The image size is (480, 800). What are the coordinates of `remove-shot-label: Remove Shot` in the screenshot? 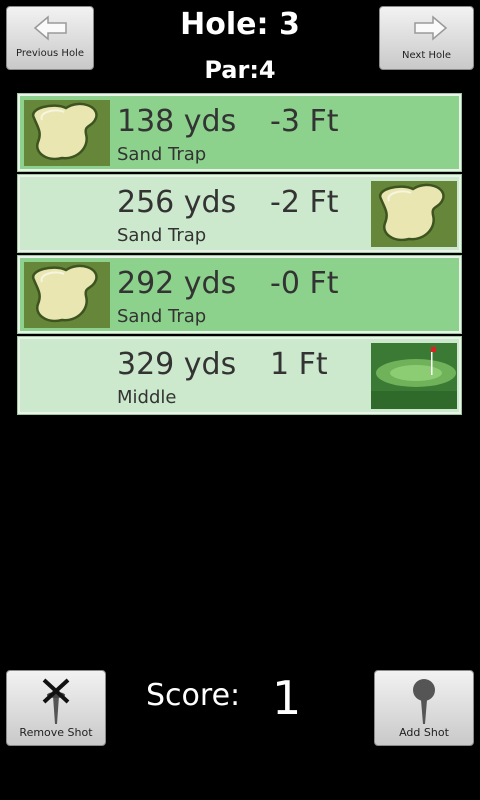 It's located at (56, 732).